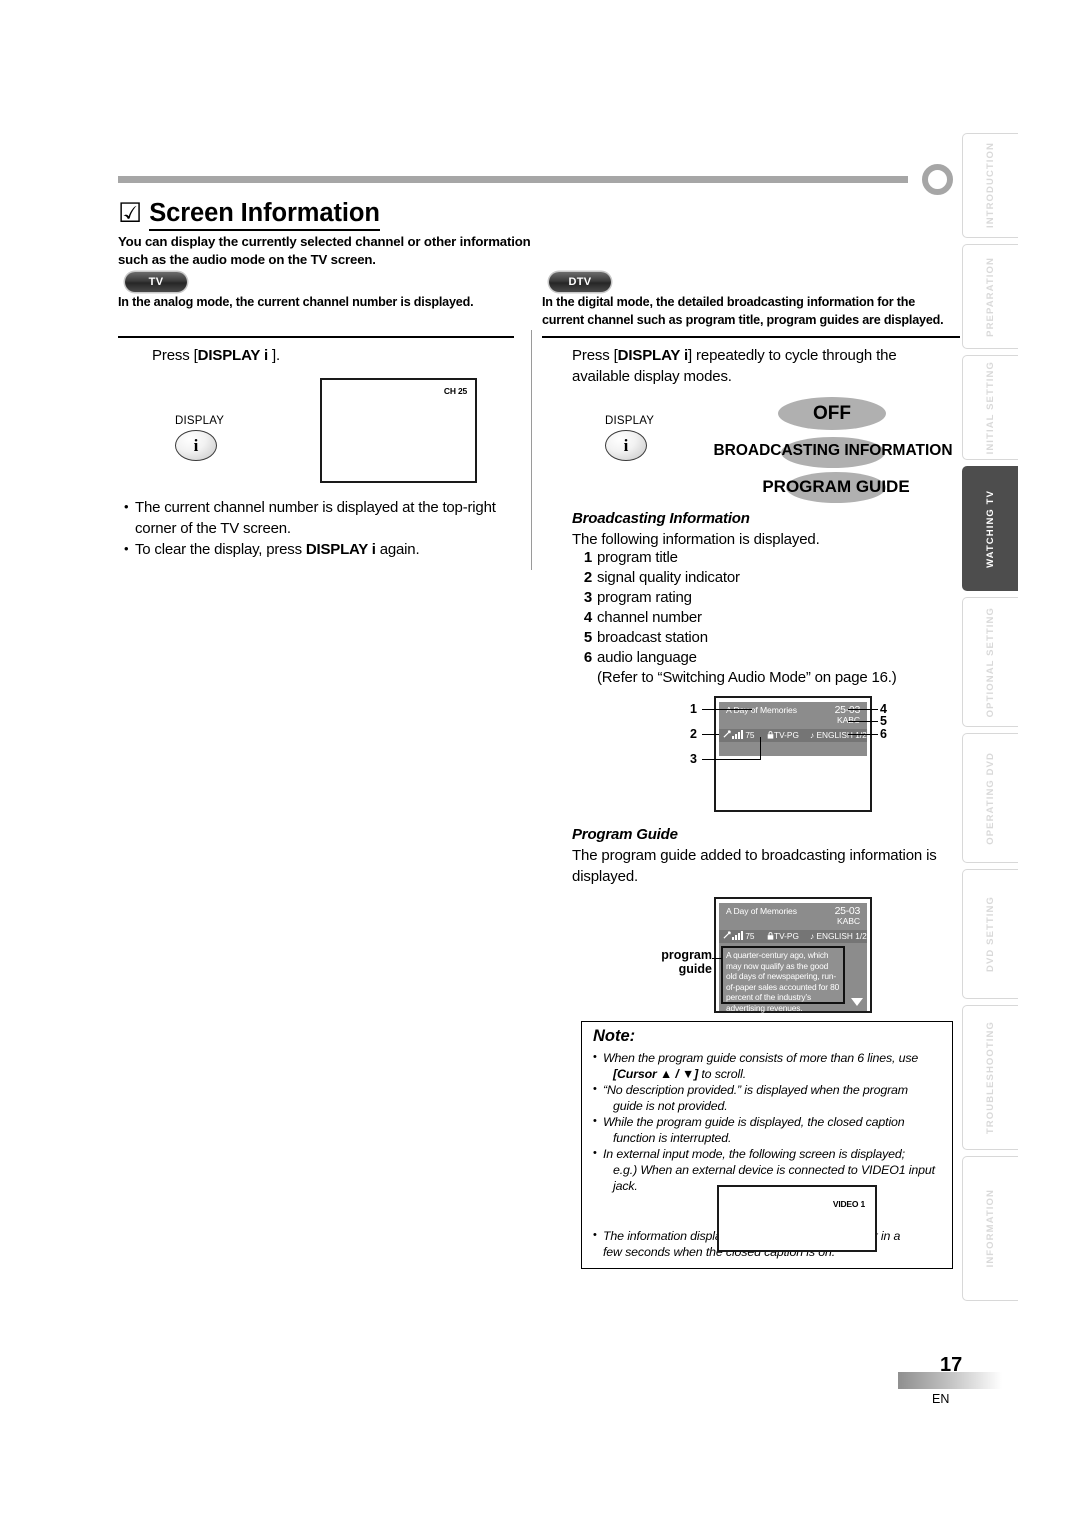 Image resolution: width=1080 pixels, height=1528 pixels. I want to click on osd-audio-language-value: ENGLISH, so click(834, 936).